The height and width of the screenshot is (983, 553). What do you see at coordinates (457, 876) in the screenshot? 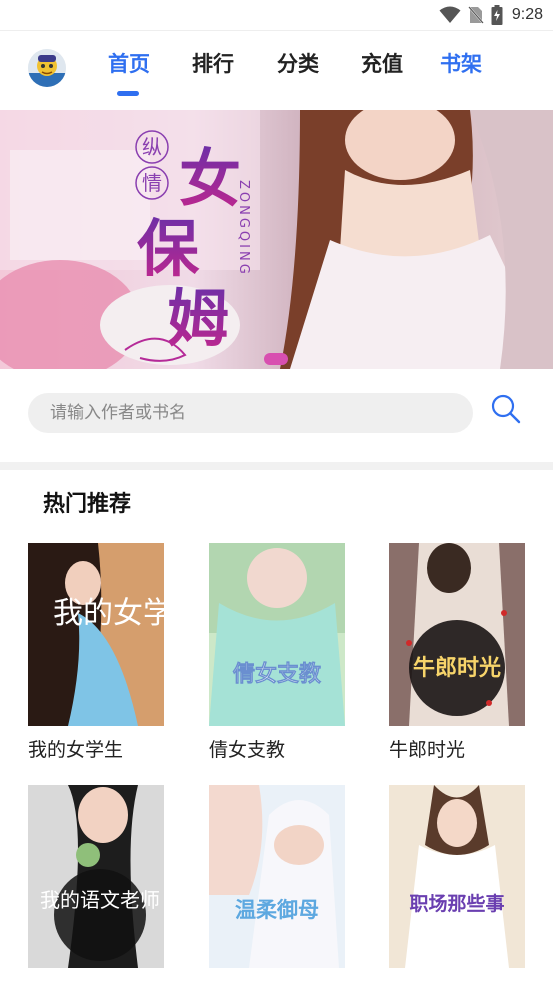
I see `book-cover: 职场那些事` at bounding box center [457, 876].